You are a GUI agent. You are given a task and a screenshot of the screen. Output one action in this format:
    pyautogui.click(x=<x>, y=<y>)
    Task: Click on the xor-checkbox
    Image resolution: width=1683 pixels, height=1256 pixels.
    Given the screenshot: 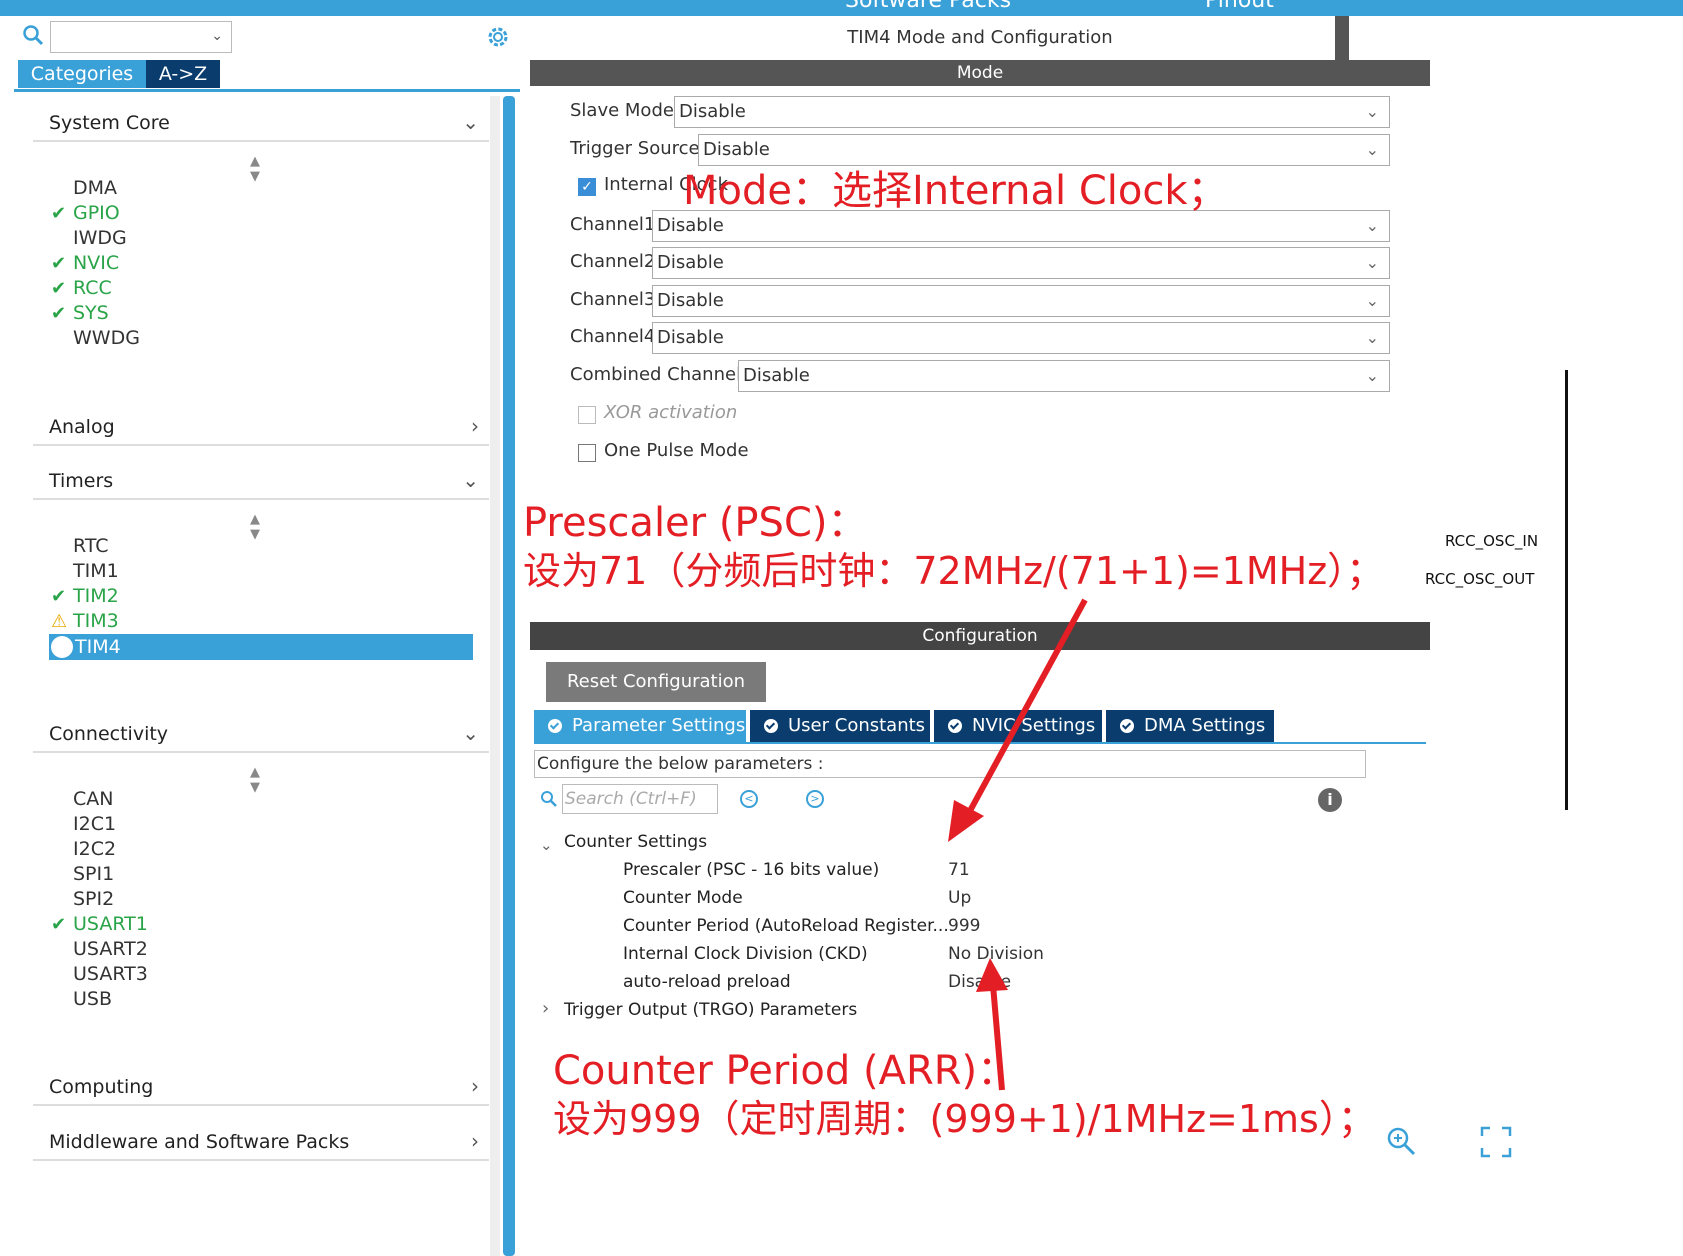 What is the action you would take?
    pyautogui.click(x=587, y=415)
    